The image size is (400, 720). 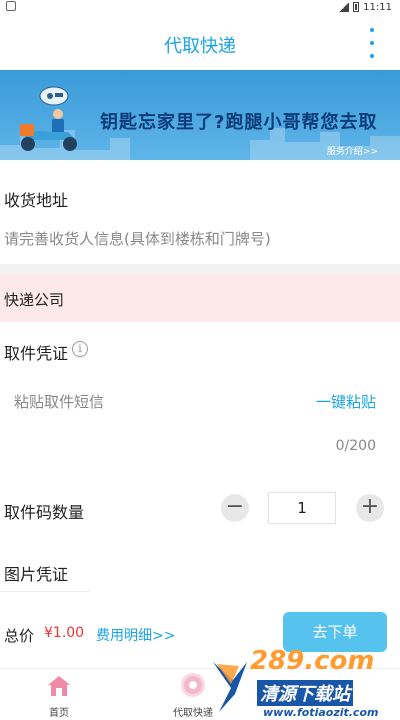 I want to click on service-intro-link: 服务介绍>>, so click(x=352, y=150).